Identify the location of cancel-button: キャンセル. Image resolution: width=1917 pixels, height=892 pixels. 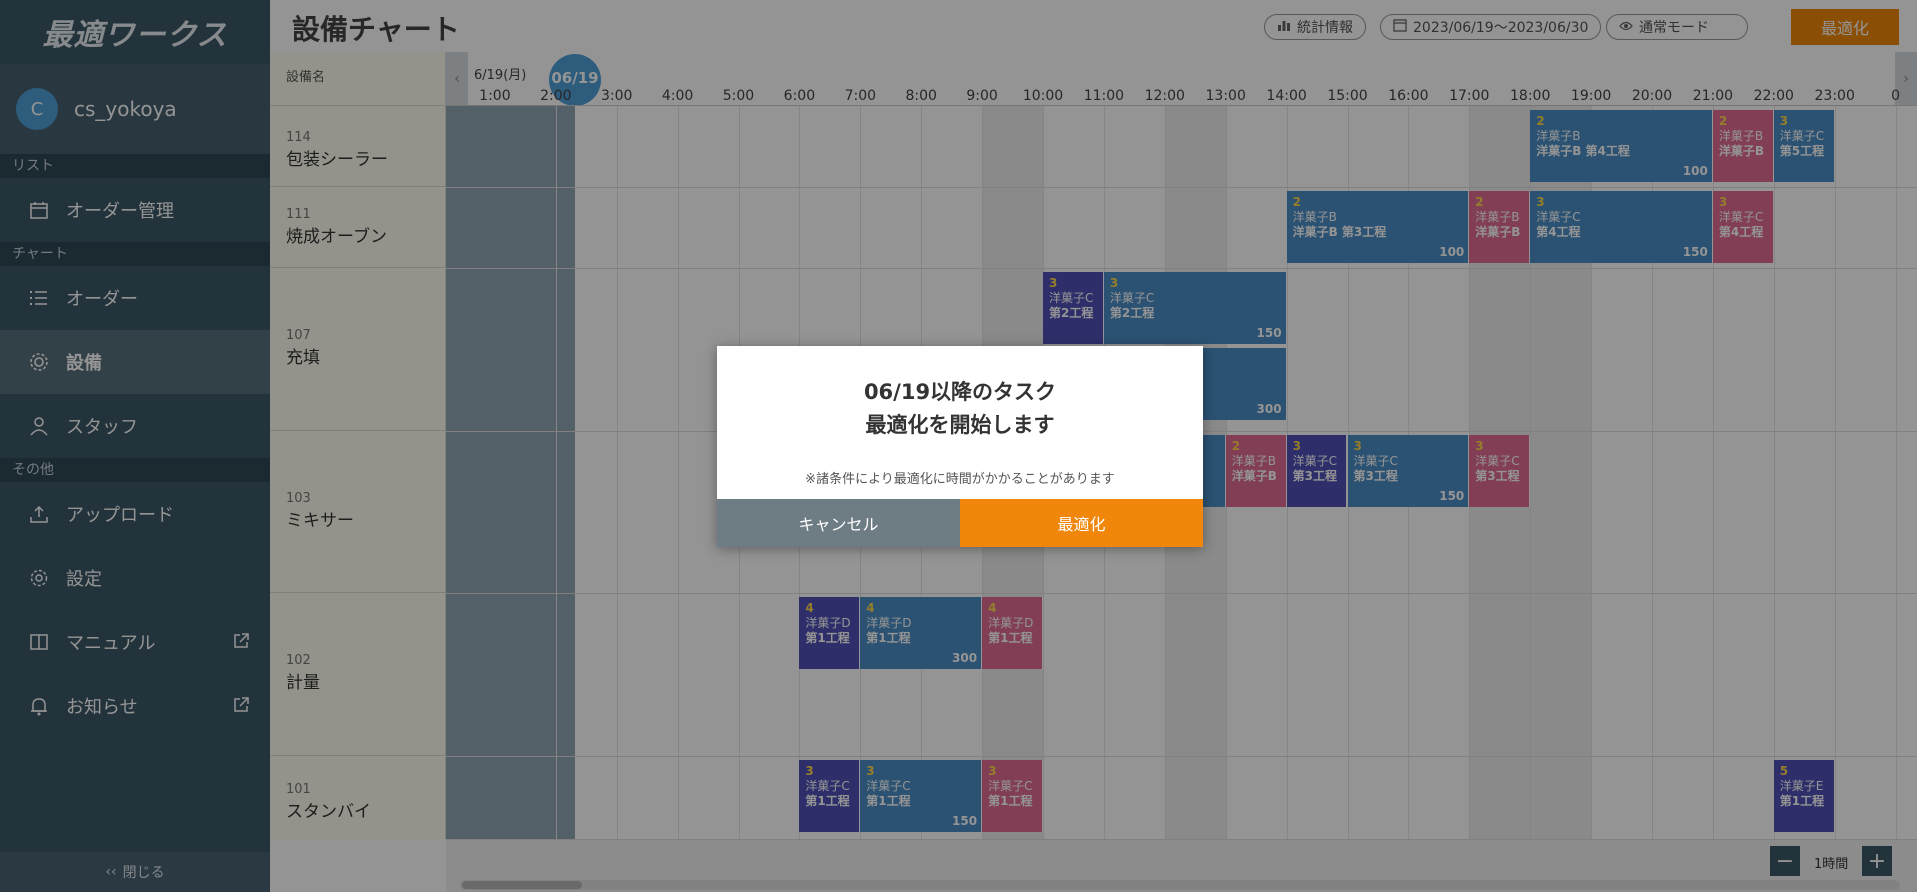
(838, 523).